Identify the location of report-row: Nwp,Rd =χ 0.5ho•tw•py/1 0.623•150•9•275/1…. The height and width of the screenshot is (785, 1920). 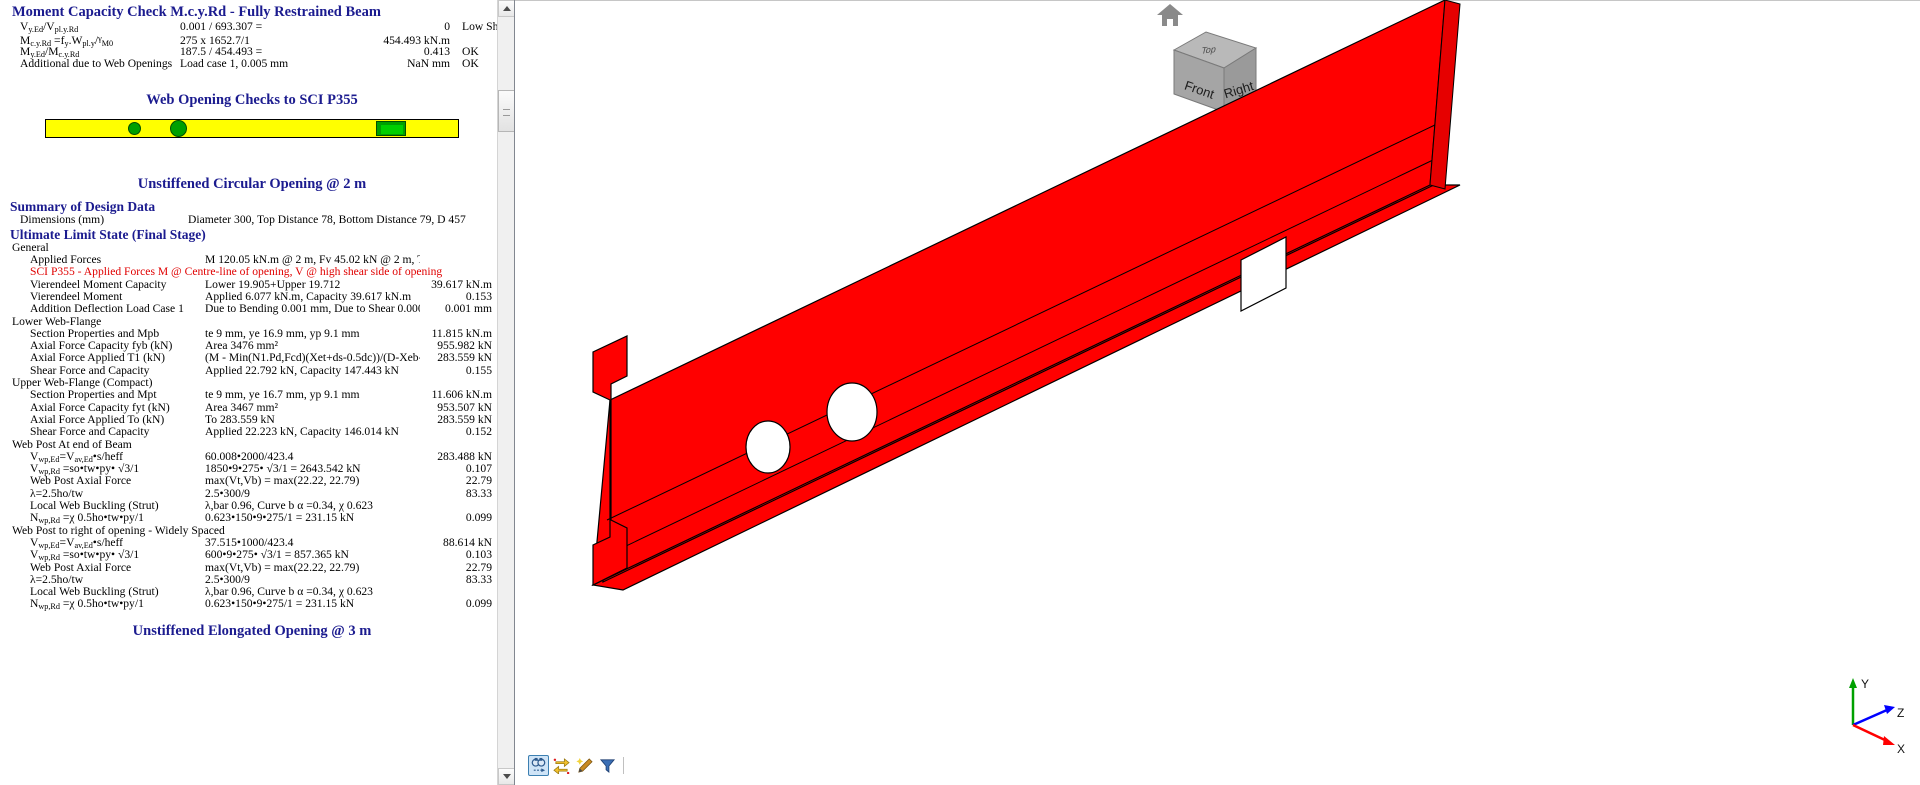
(252, 518).